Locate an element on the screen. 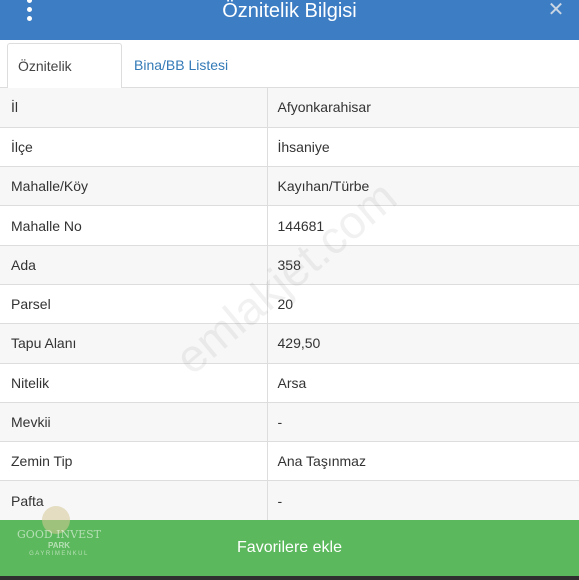 This screenshot has width=579, height=580. header-bar: Öznitelik Bilgisi ✕ is located at coordinates (289, 20).